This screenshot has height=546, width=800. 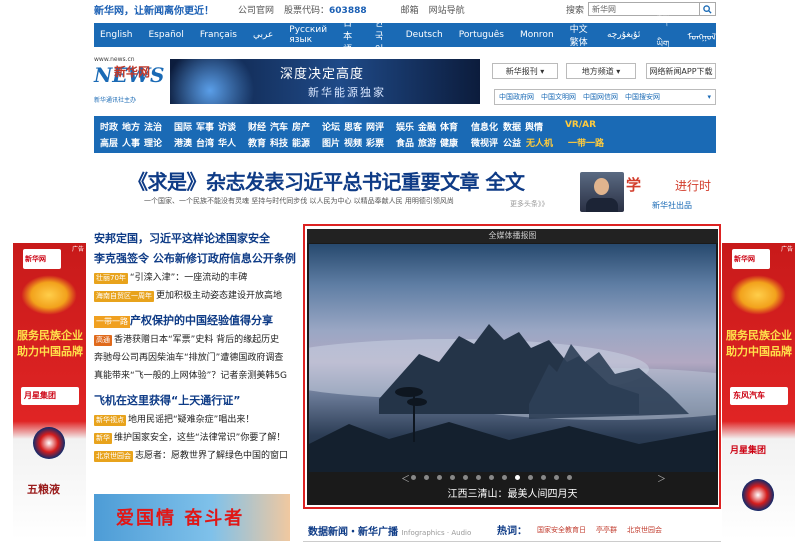 What do you see at coordinates (194, 376) in the screenshot?
I see `news-item: 真能带来“飞一般的上网体验”？记者亲测美韩5G` at bounding box center [194, 376].